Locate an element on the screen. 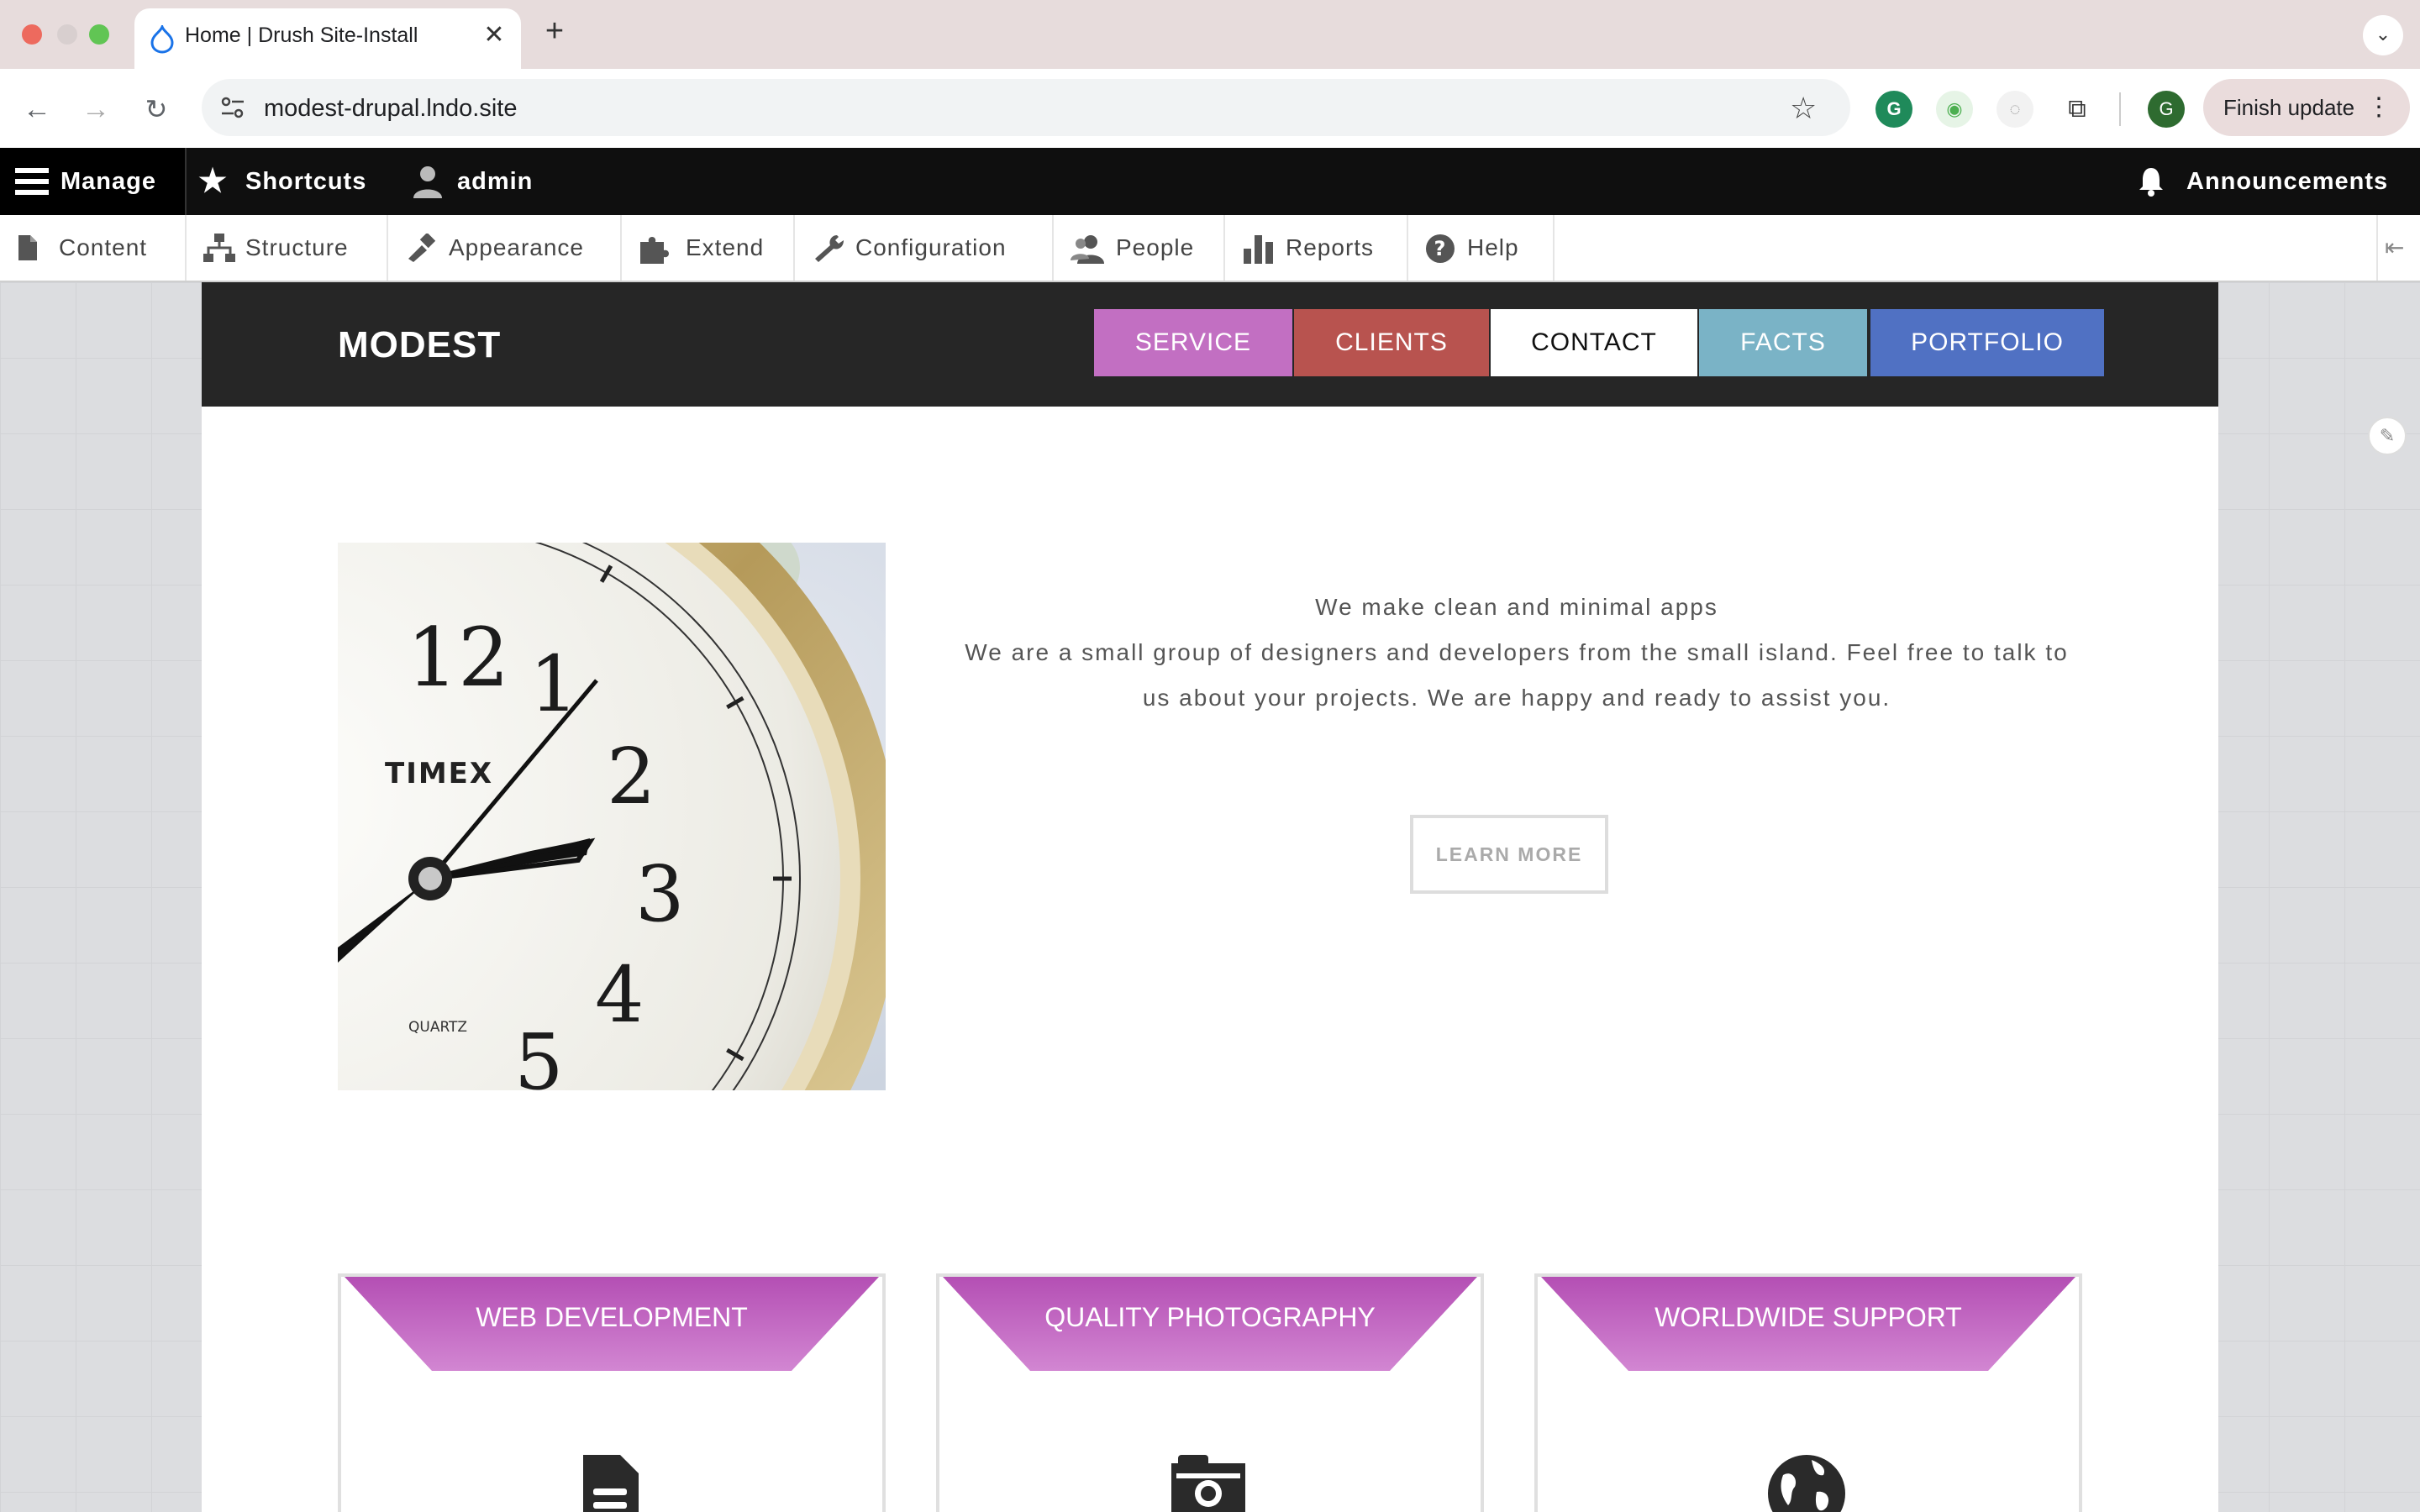 The height and width of the screenshot is (1512, 2420). tab-title: Home | Drush Site-Install is located at coordinates (301, 35).